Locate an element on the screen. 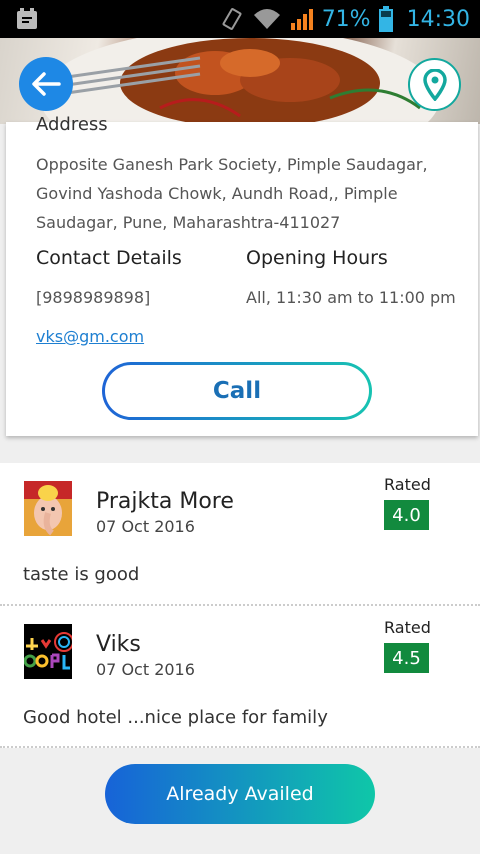 The width and height of the screenshot is (480, 854). phone-number: [9898989898] is located at coordinates (93, 297).